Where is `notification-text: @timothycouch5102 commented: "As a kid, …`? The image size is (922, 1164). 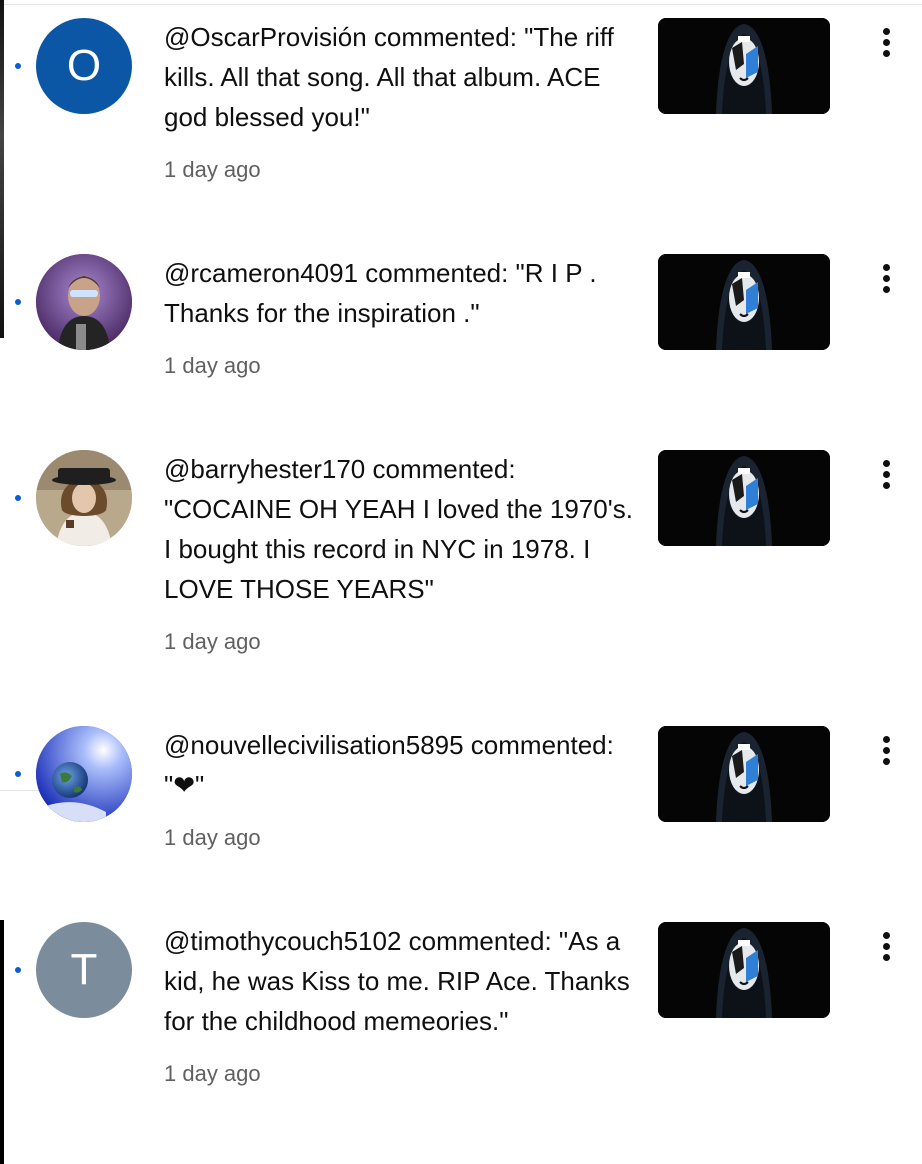 notification-text: @timothycouch5102 commented: "As a kid, … is located at coordinates (399, 1005).